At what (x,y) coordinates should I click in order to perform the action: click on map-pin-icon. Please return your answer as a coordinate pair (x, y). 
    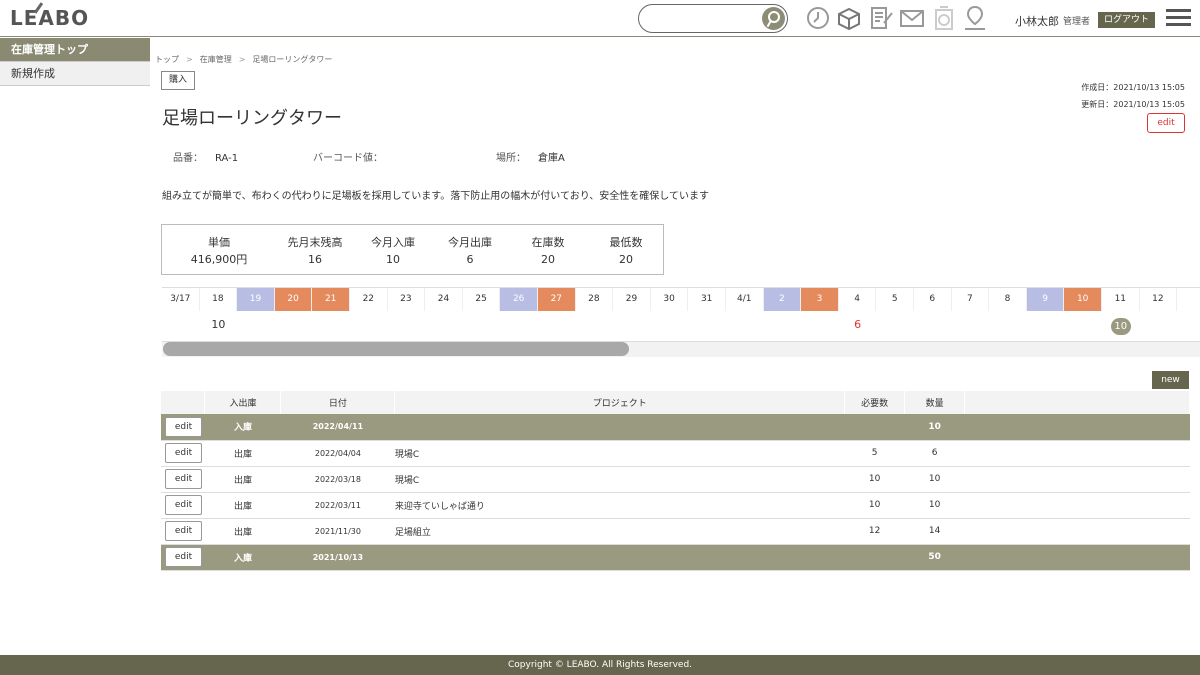
    Looking at the image, I should click on (975, 18).